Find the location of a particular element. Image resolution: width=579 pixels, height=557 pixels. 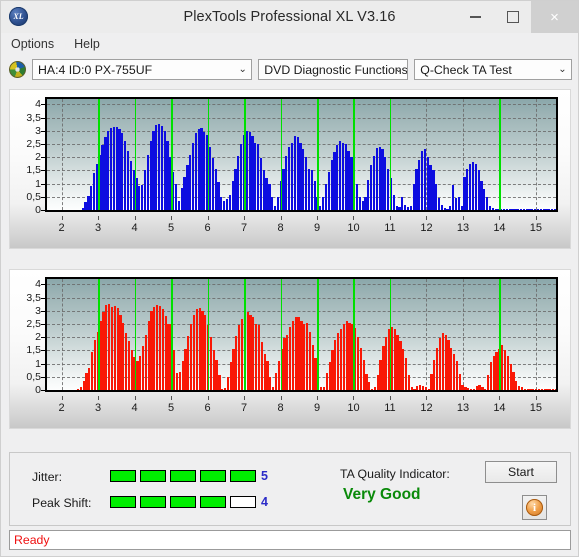

info-icon: i is located at coordinates (534, 507).